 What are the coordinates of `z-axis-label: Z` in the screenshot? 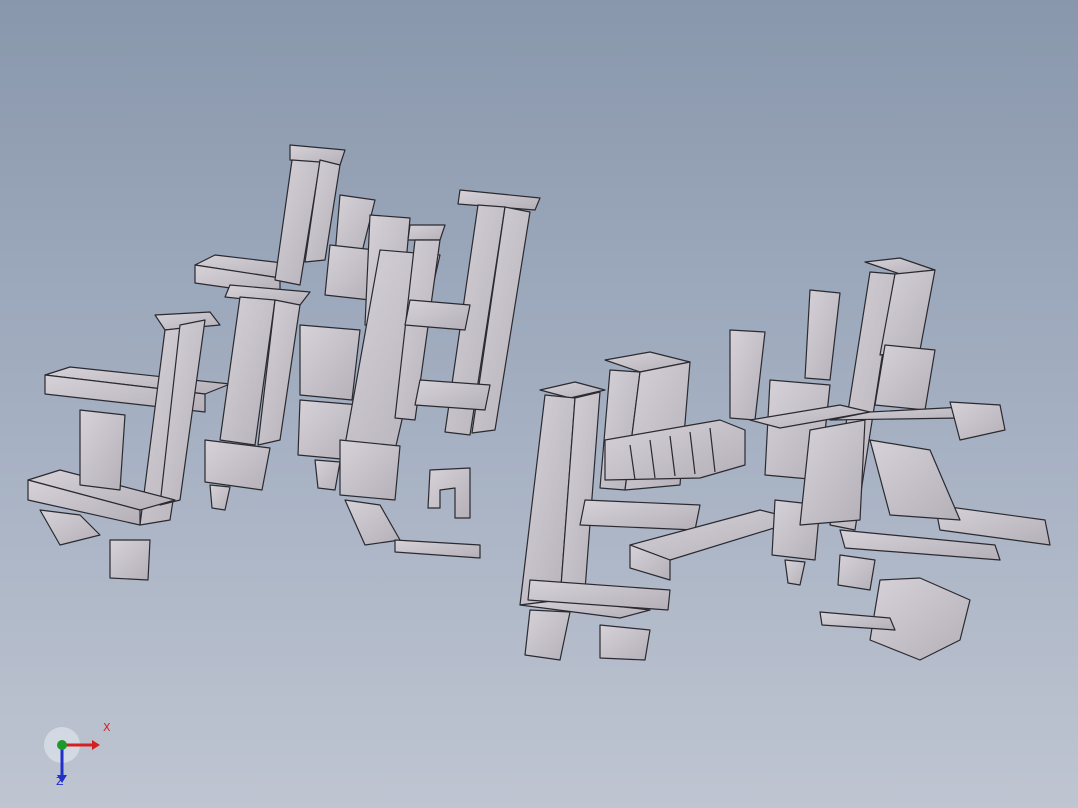 It's located at (60, 781).